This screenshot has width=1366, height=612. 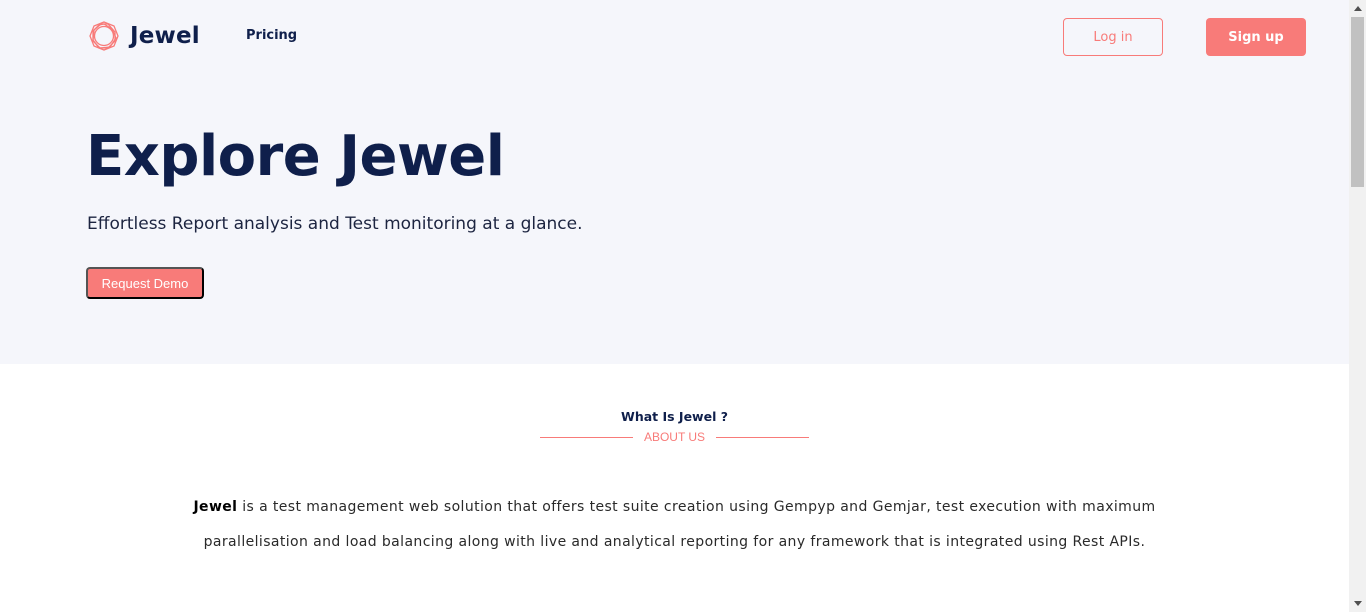 What do you see at coordinates (145, 283) in the screenshot?
I see `request-demo-button: Request Demo` at bounding box center [145, 283].